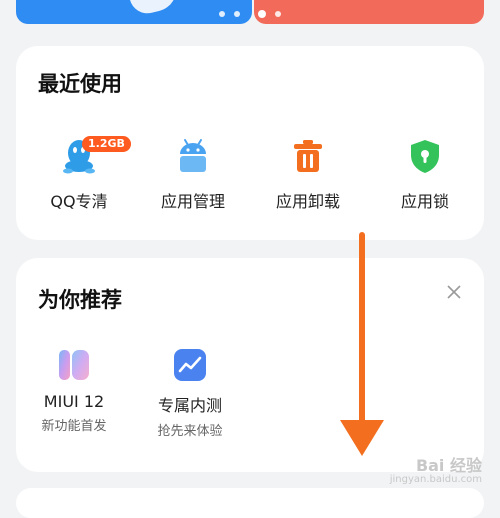  I want to click on banner-carousel, so click(250, 13).